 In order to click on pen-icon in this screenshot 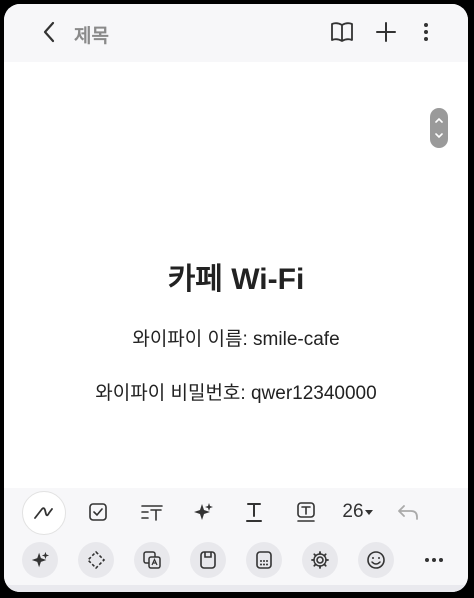, I will do `click(43, 513)`.